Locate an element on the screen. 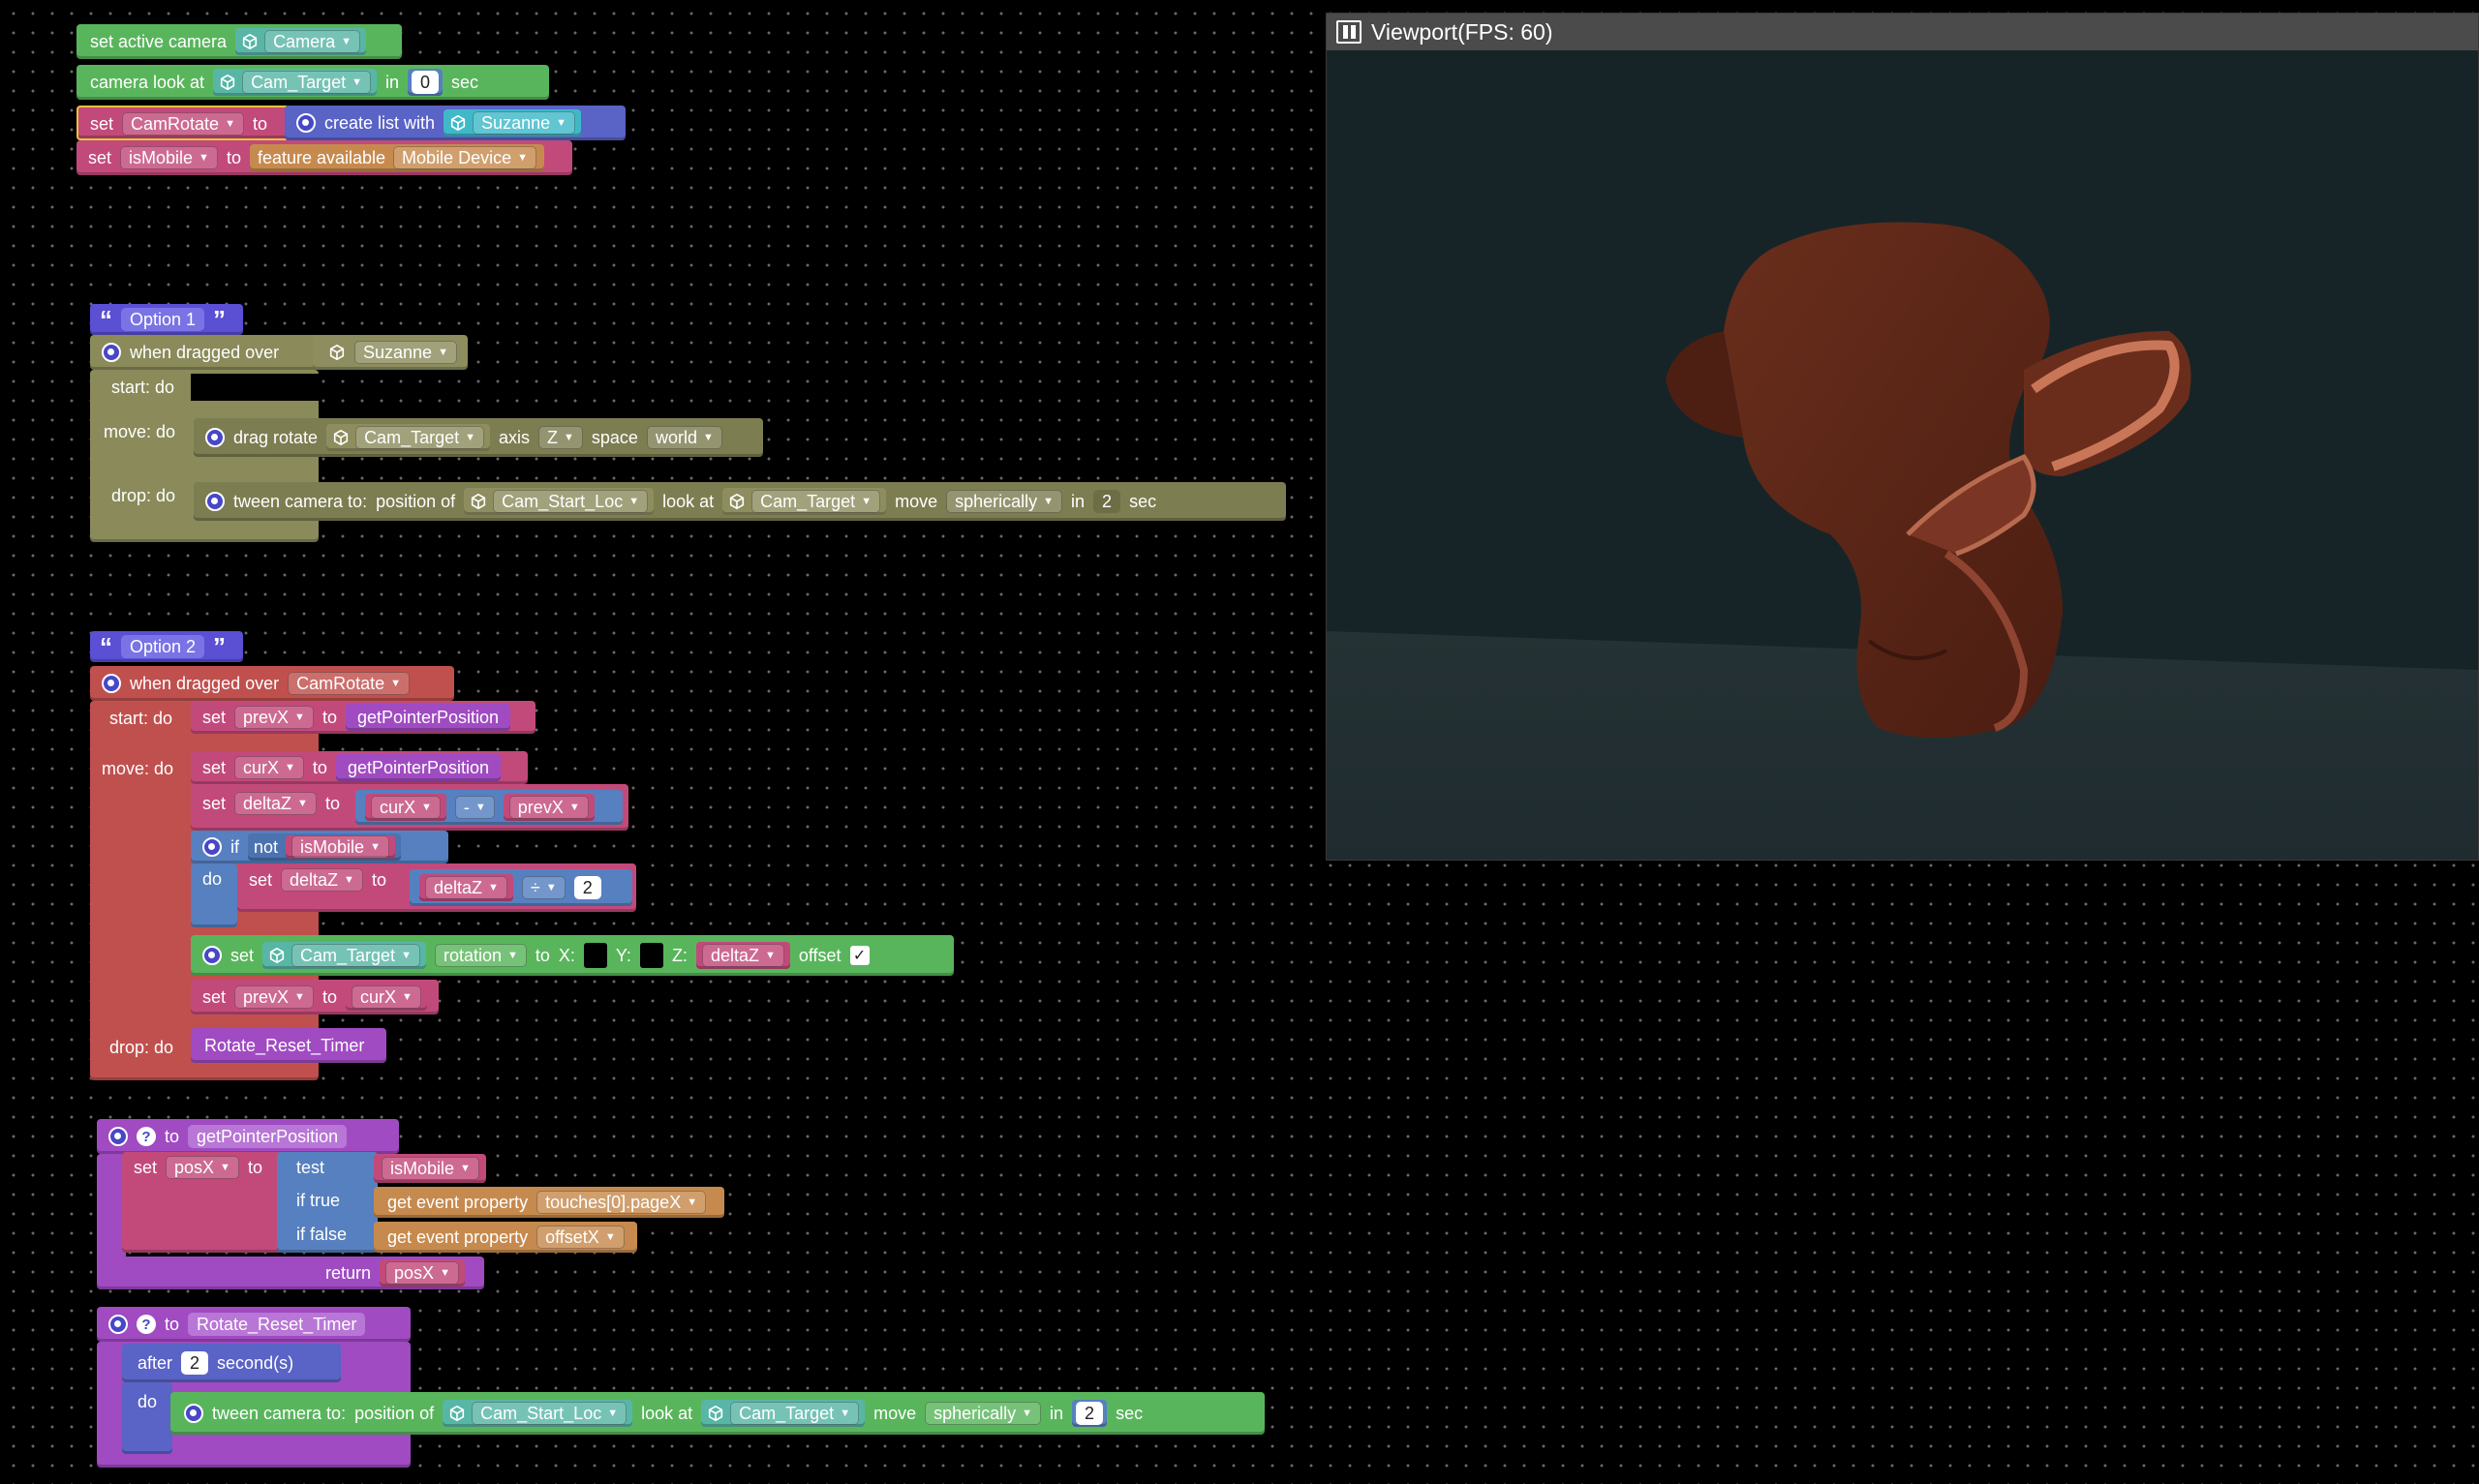 Image resolution: width=2479 pixels, height=1484 pixels. operator-dropdown: - ▼ is located at coordinates (475, 807).